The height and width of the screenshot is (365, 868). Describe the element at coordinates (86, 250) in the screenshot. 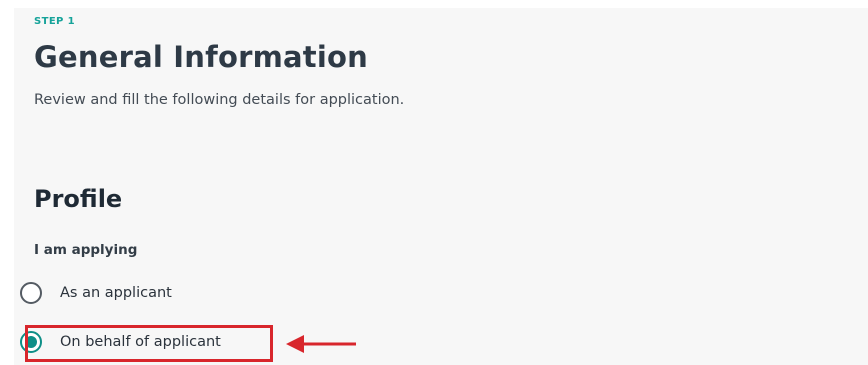

I see `applying-question-label: I am applying` at that location.